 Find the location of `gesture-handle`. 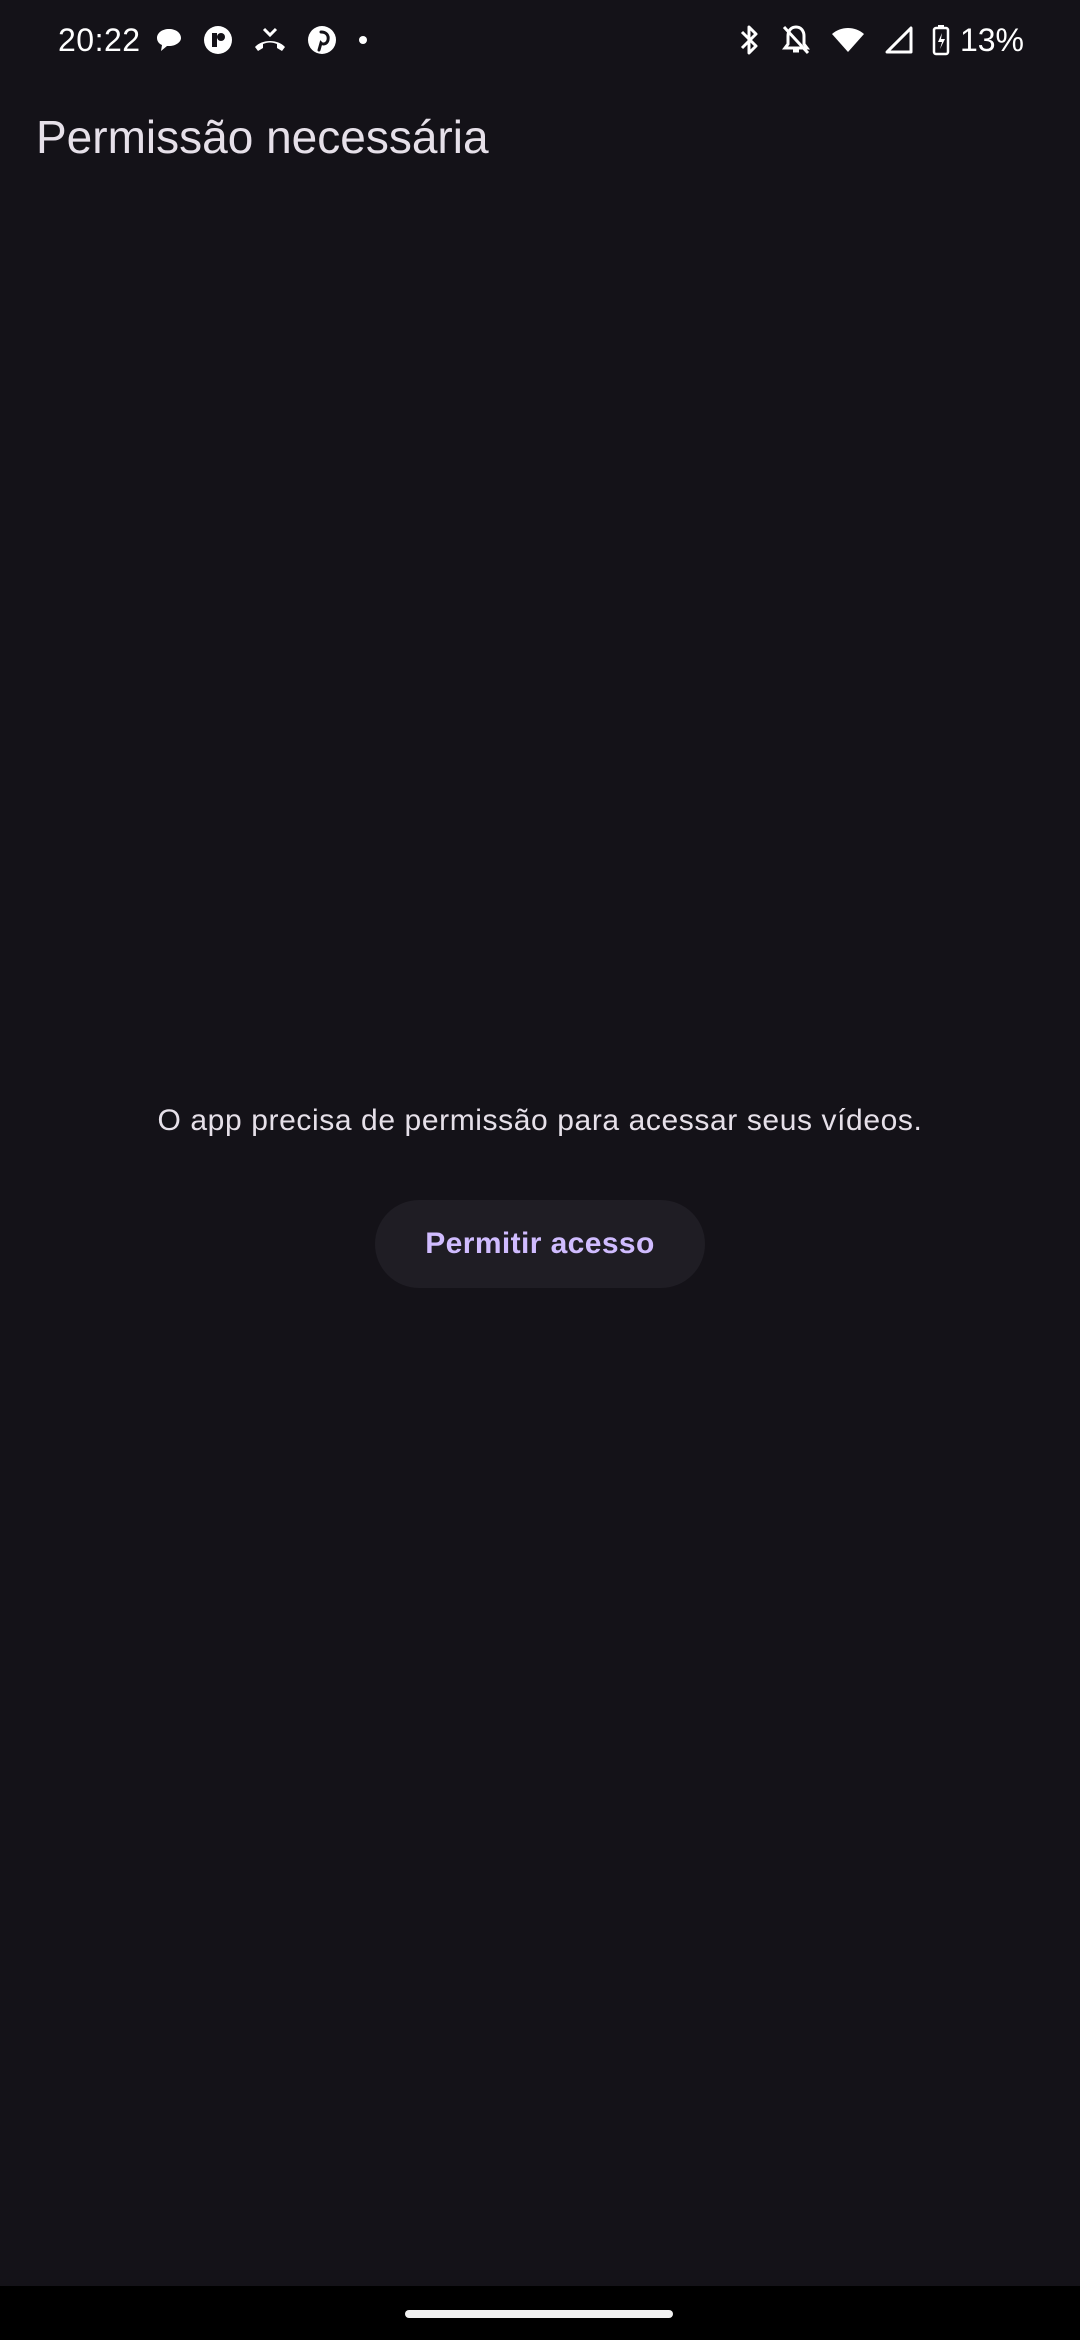

gesture-handle is located at coordinates (539, 2314).